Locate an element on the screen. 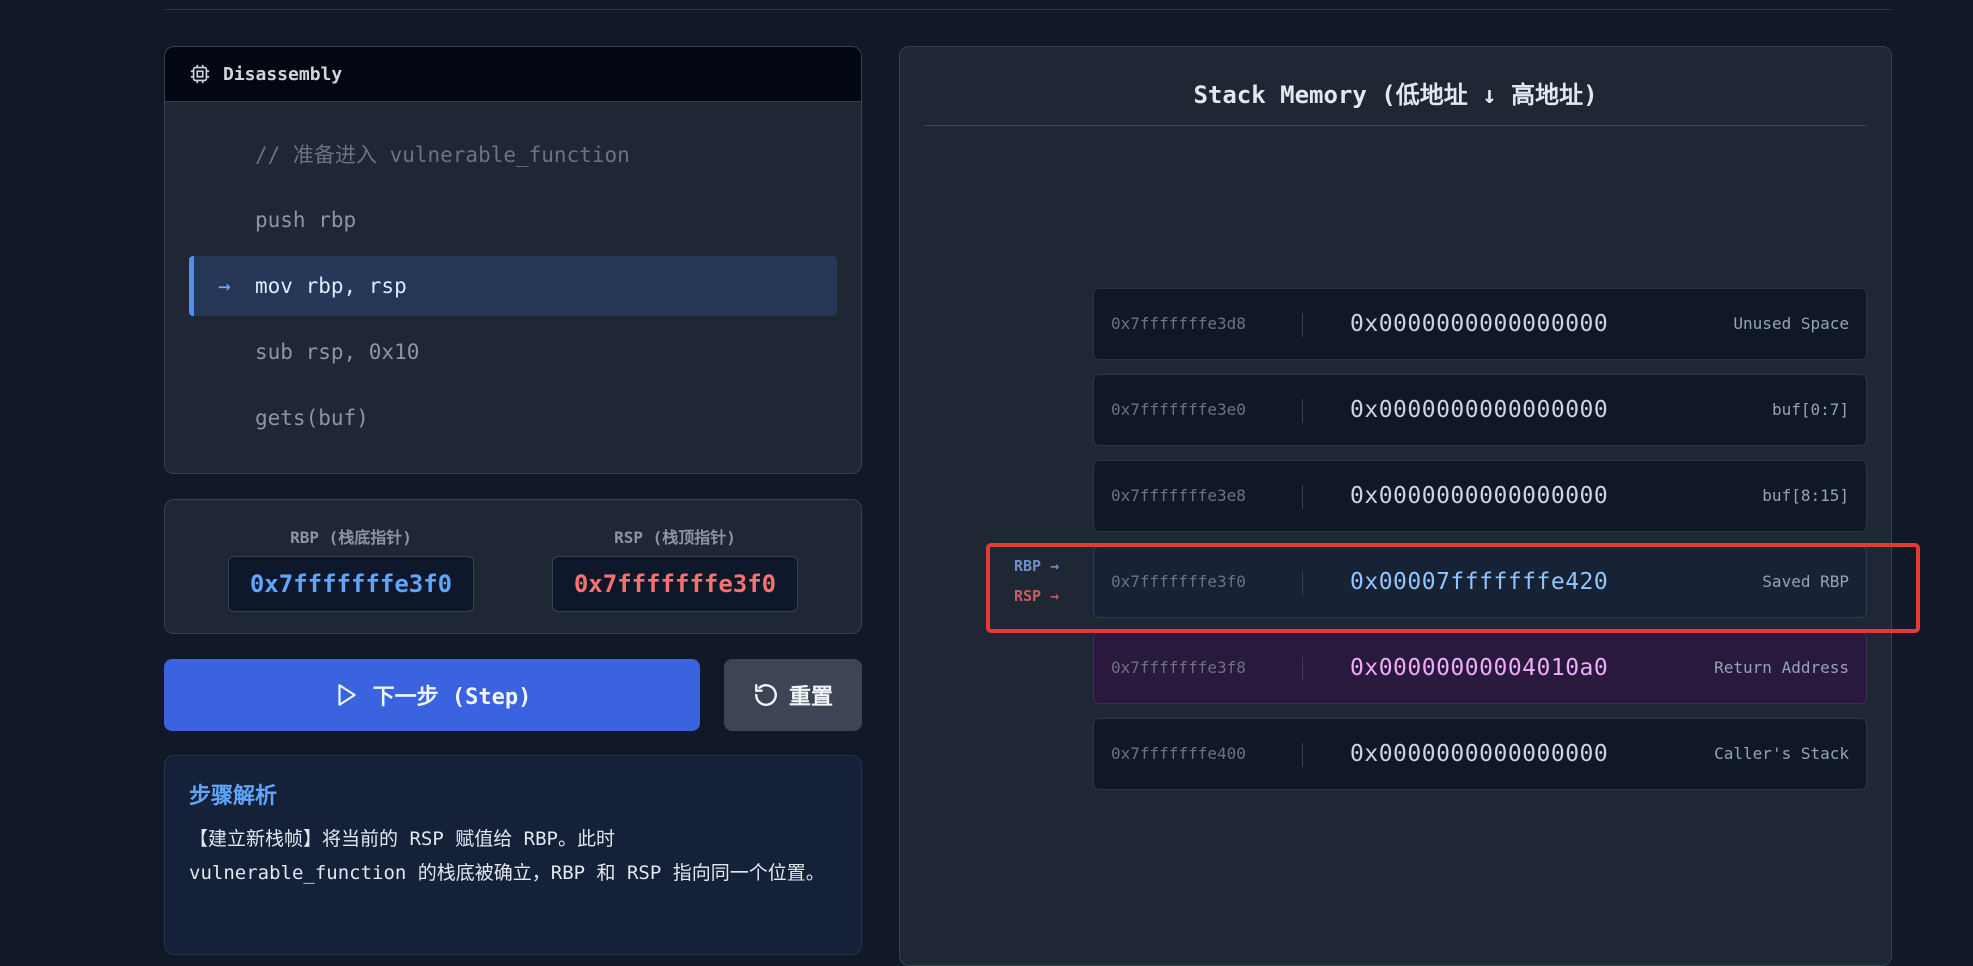  rsp-value: 0x7fffffffe3f0 is located at coordinates (675, 584).